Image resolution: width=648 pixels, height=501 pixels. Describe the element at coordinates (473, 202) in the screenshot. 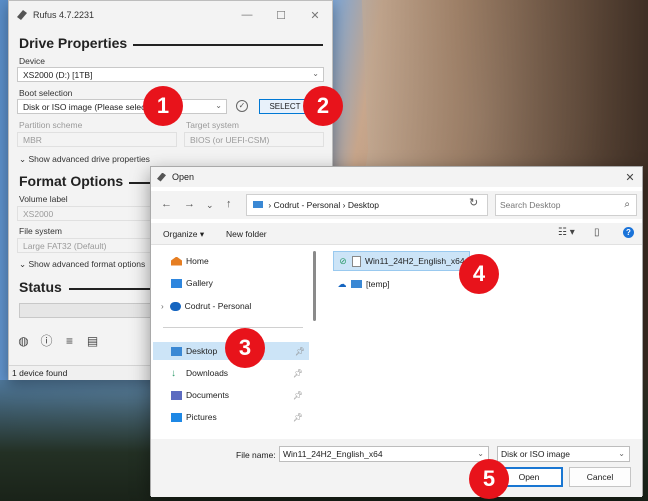

I see `refresh-icon: ↻` at that location.